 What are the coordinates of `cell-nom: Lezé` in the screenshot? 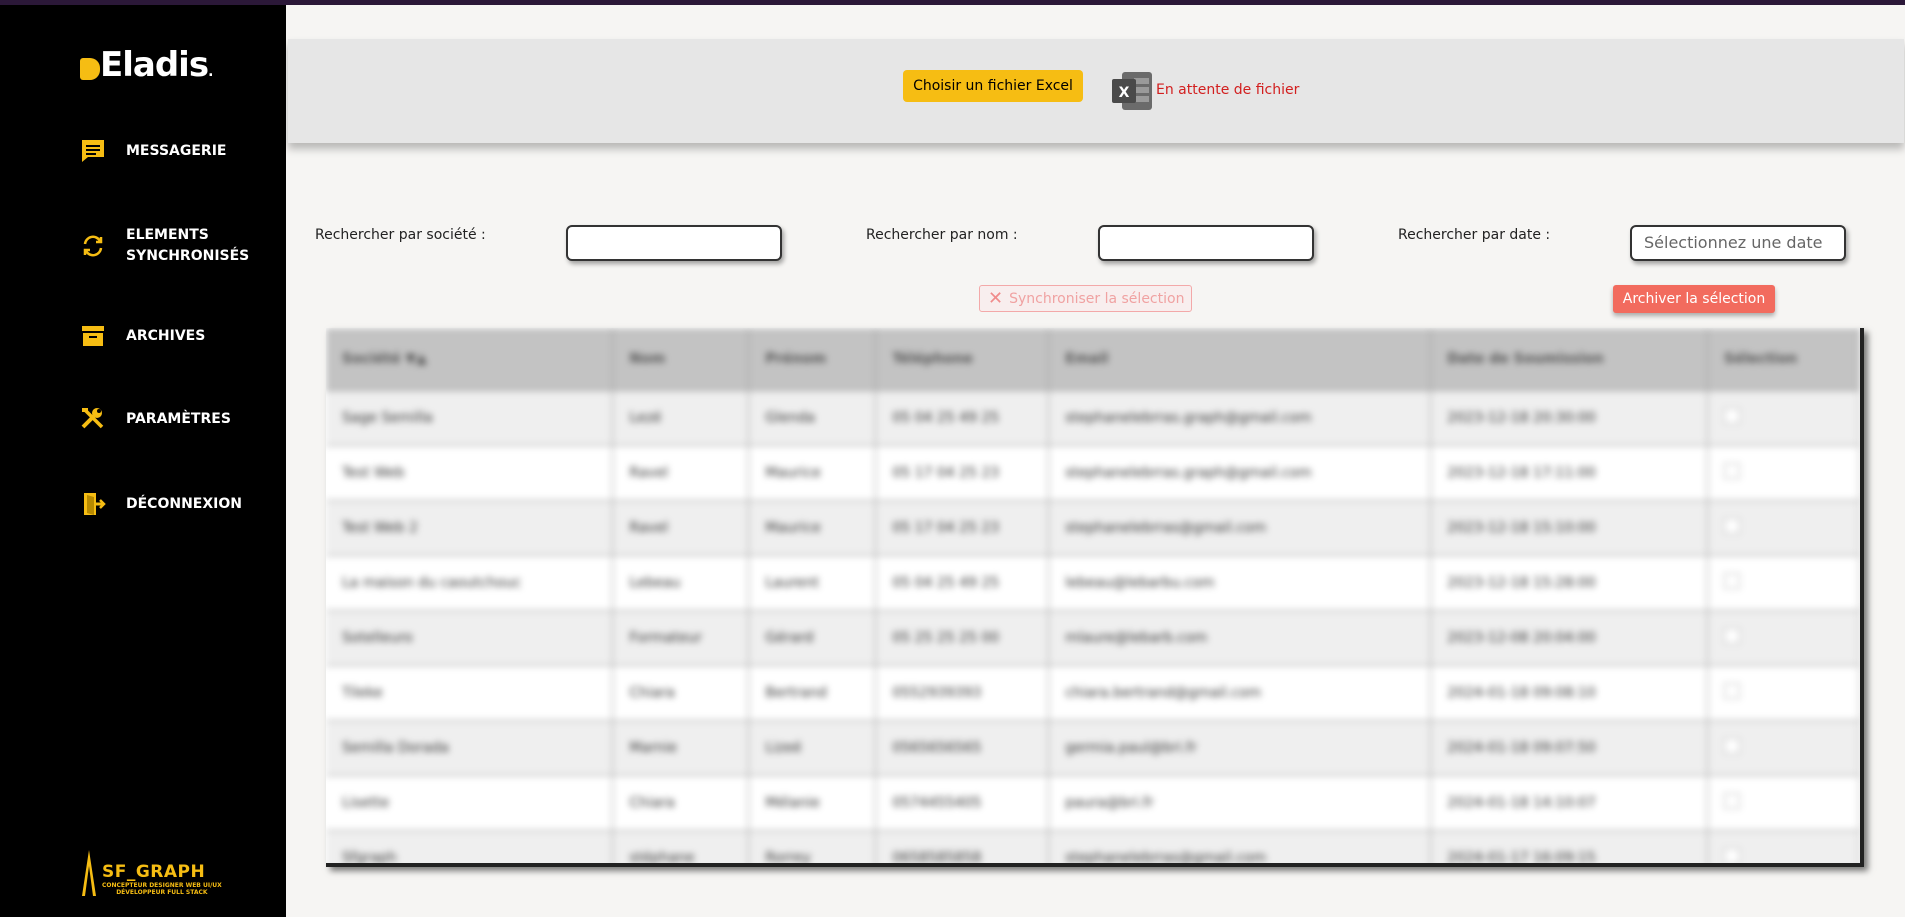 It's located at (681, 418).